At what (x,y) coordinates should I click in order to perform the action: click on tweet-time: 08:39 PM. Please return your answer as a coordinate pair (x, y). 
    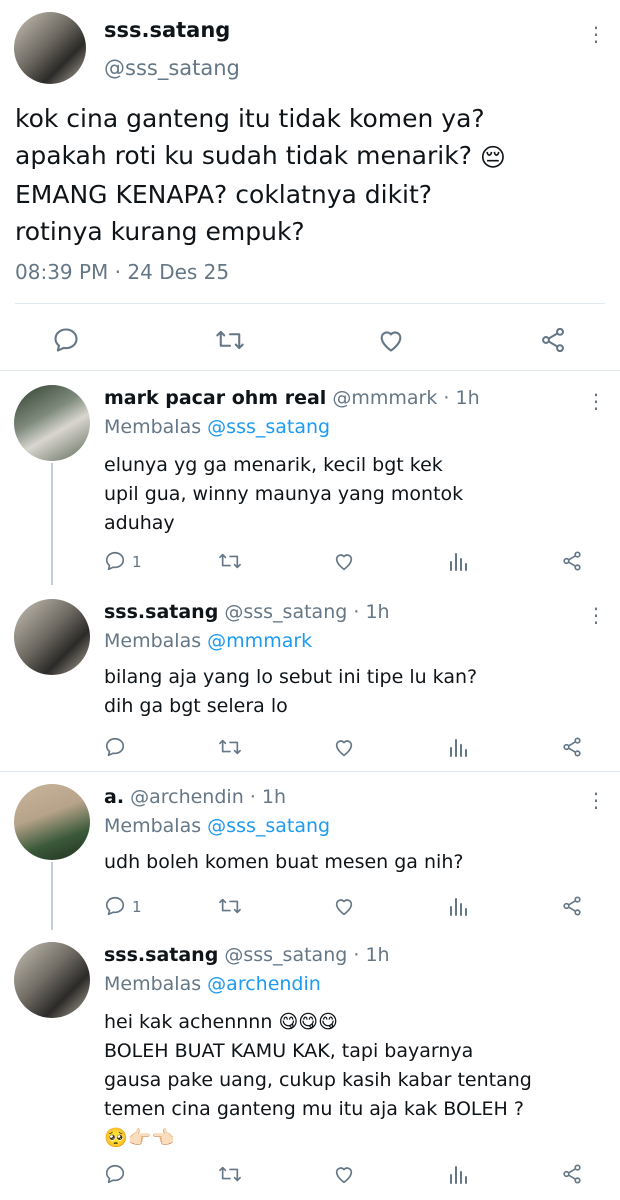
    Looking at the image, I should click on (62, 272).